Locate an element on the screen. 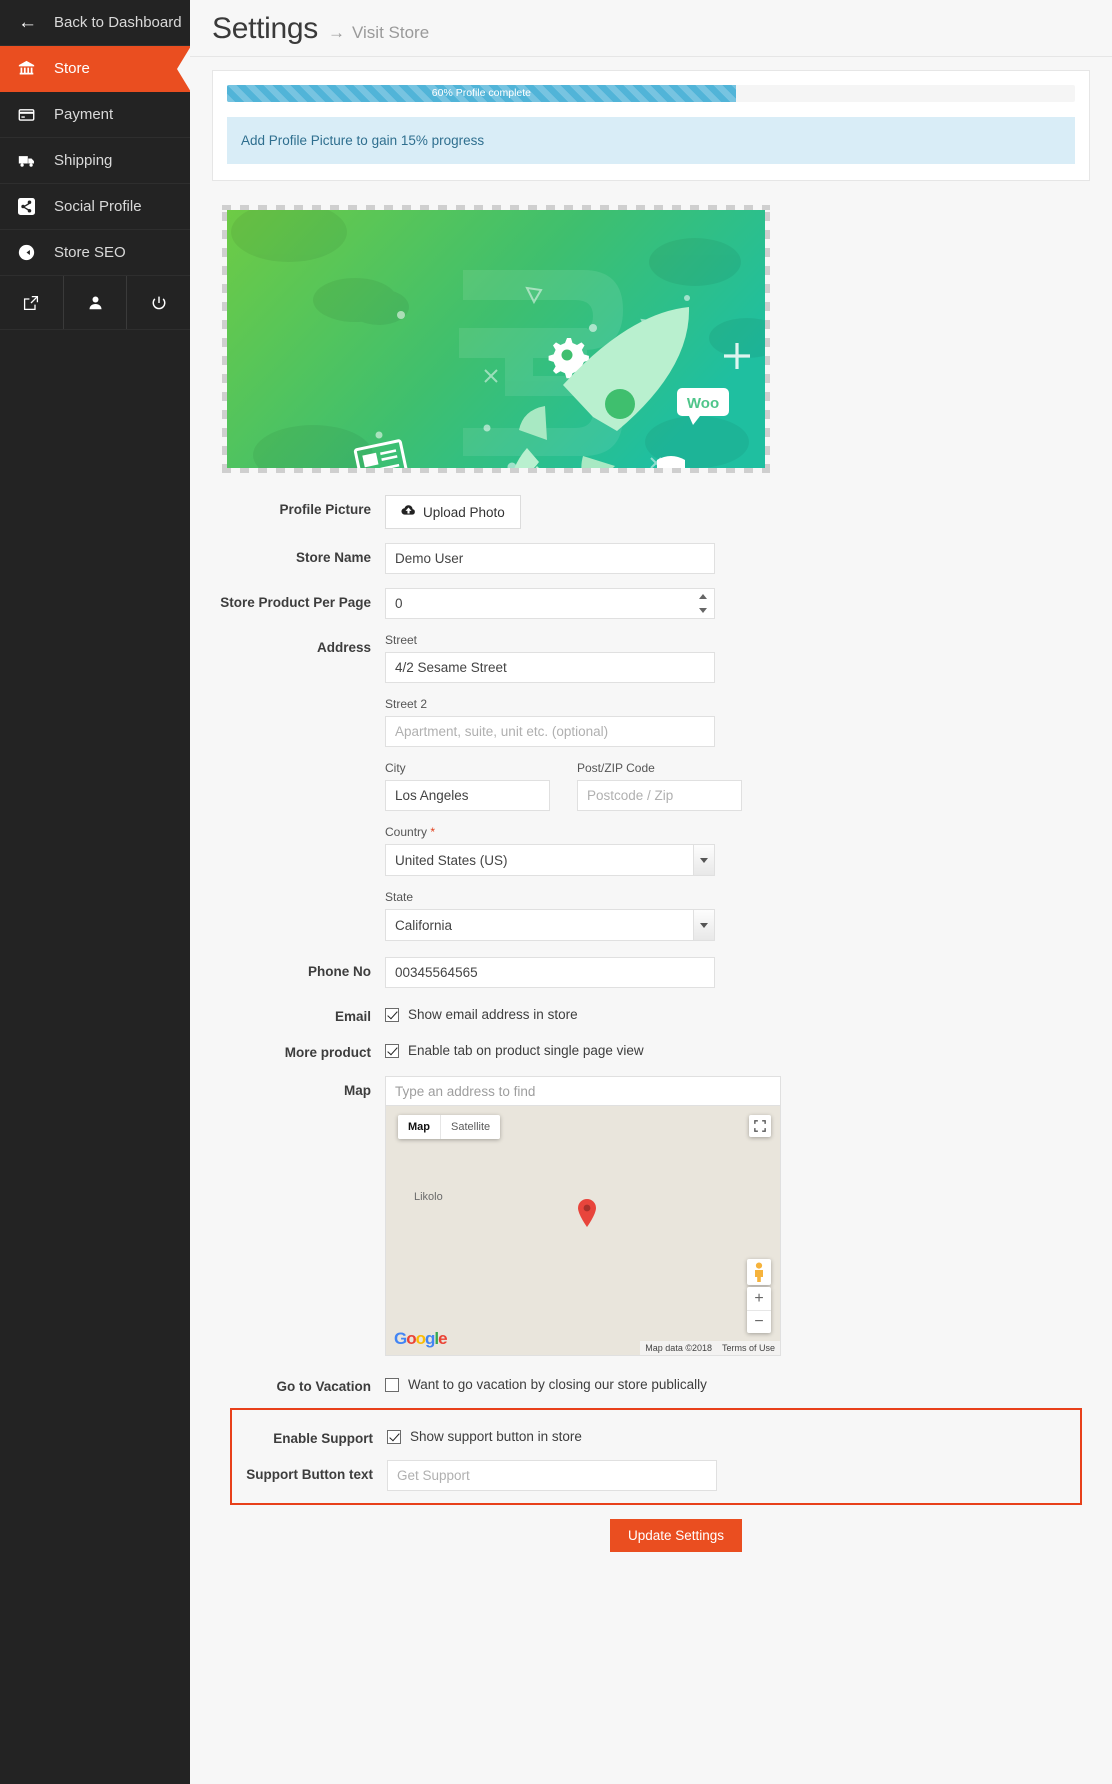 Image resolution: width=1112 pixels, height=1784 pixels. page-title: Settings is located at coordinates (265, 28).